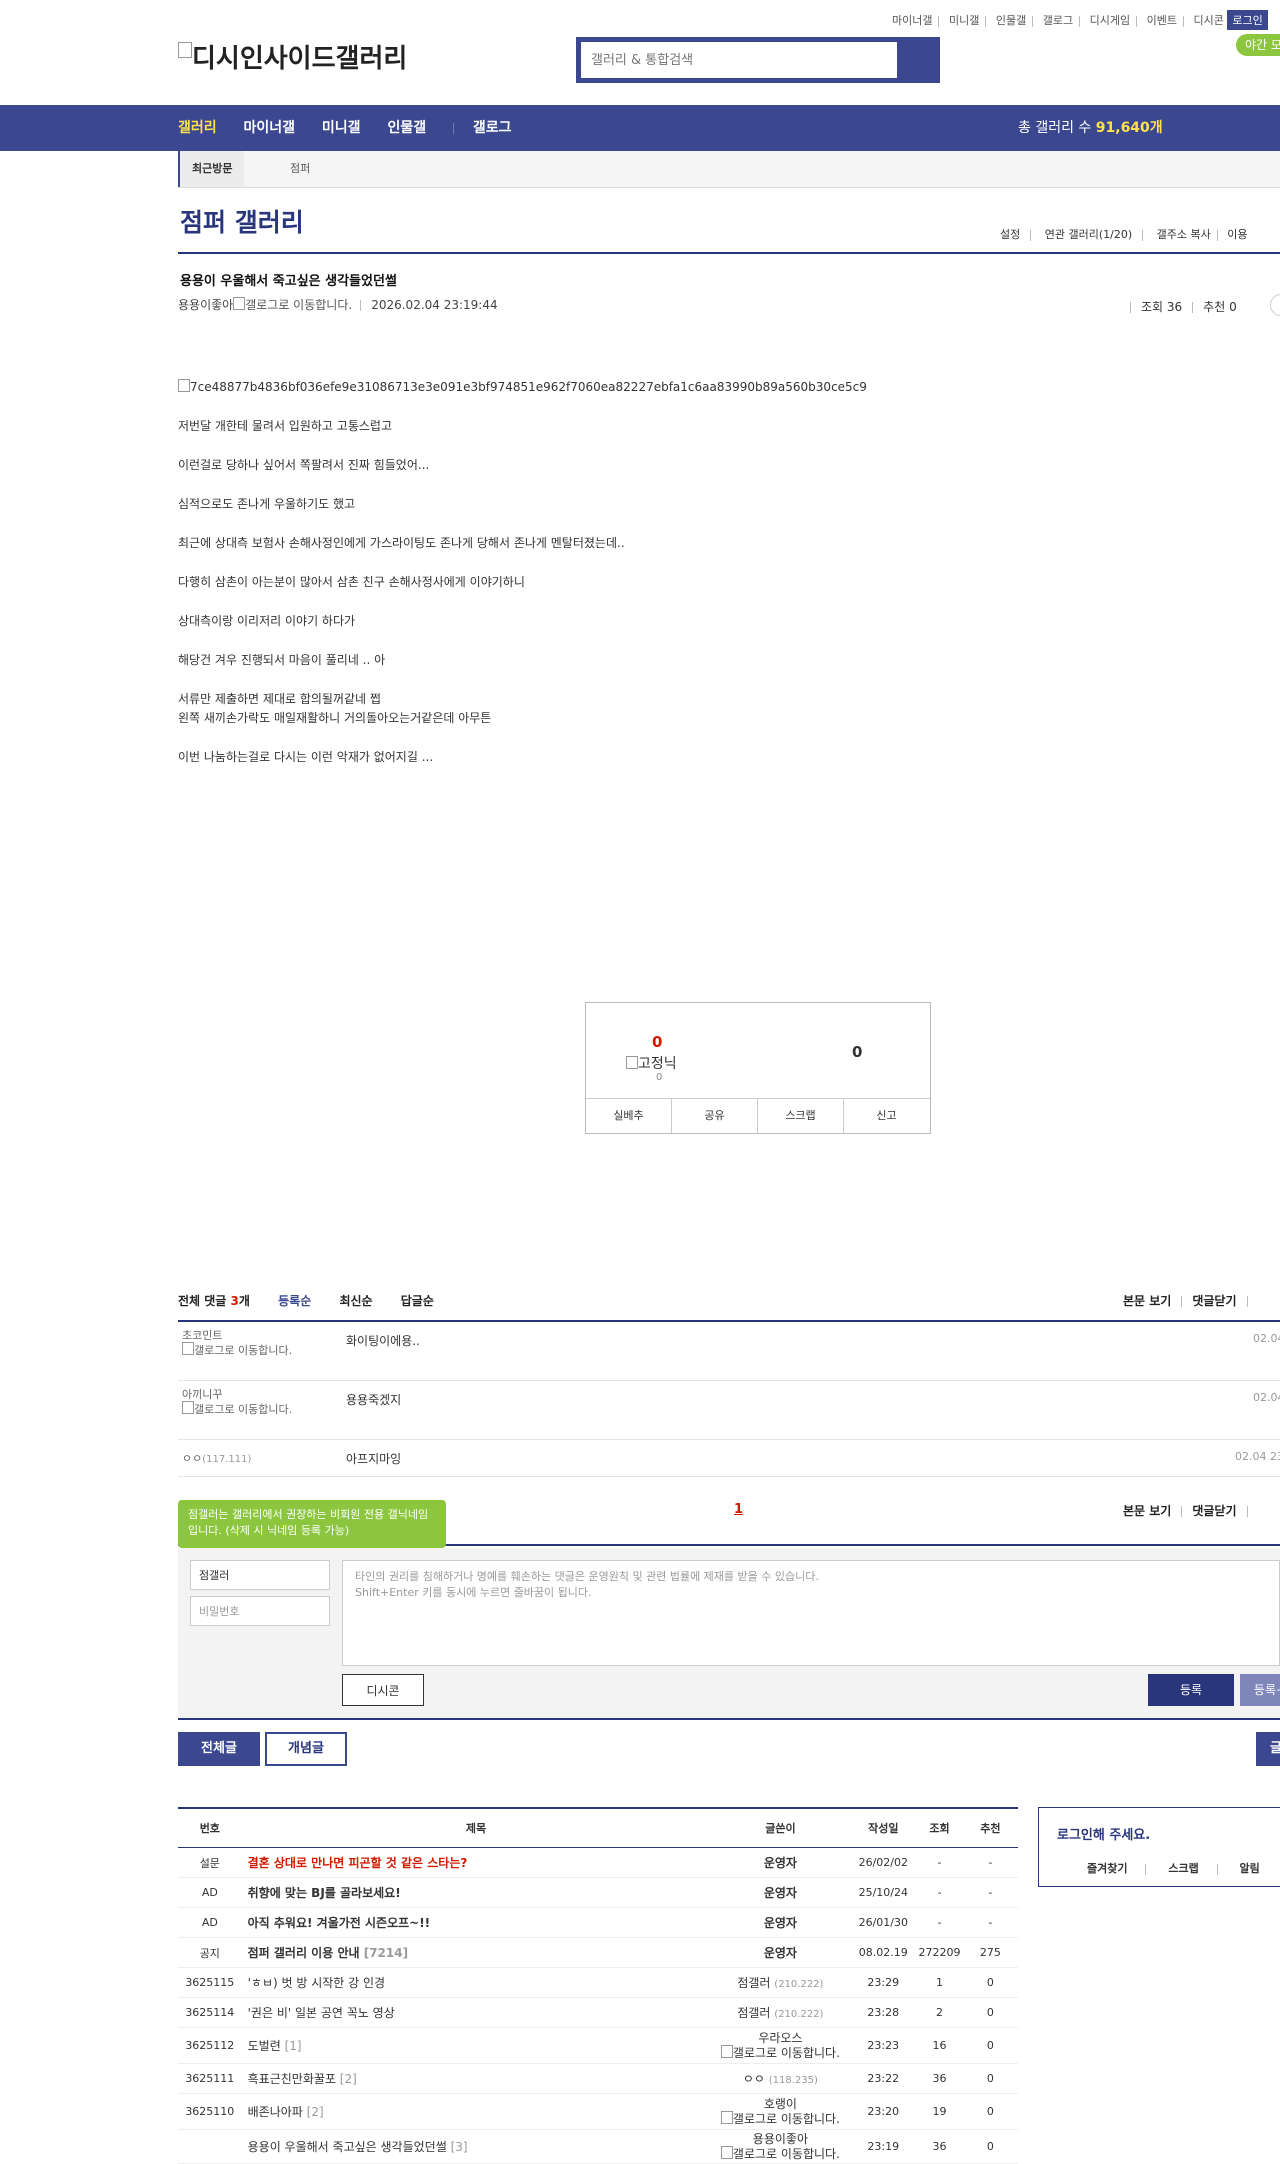 Image resolution: width=1280 pixels, height=2164 pixels. Describe the element at coordinates (1247, 20) in the screenshot. I see `login-button: 로그인` at that location.